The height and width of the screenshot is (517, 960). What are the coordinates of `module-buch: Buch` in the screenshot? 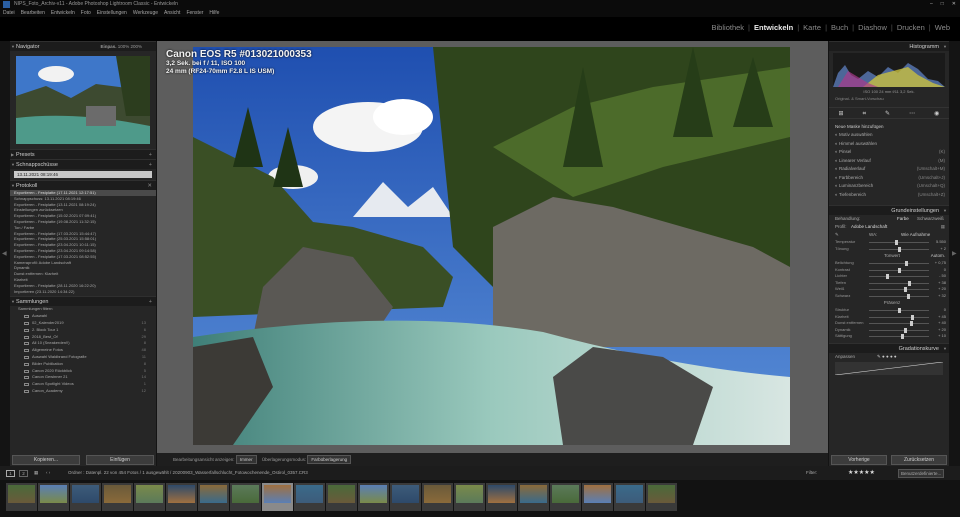 It's located at (839, 27).